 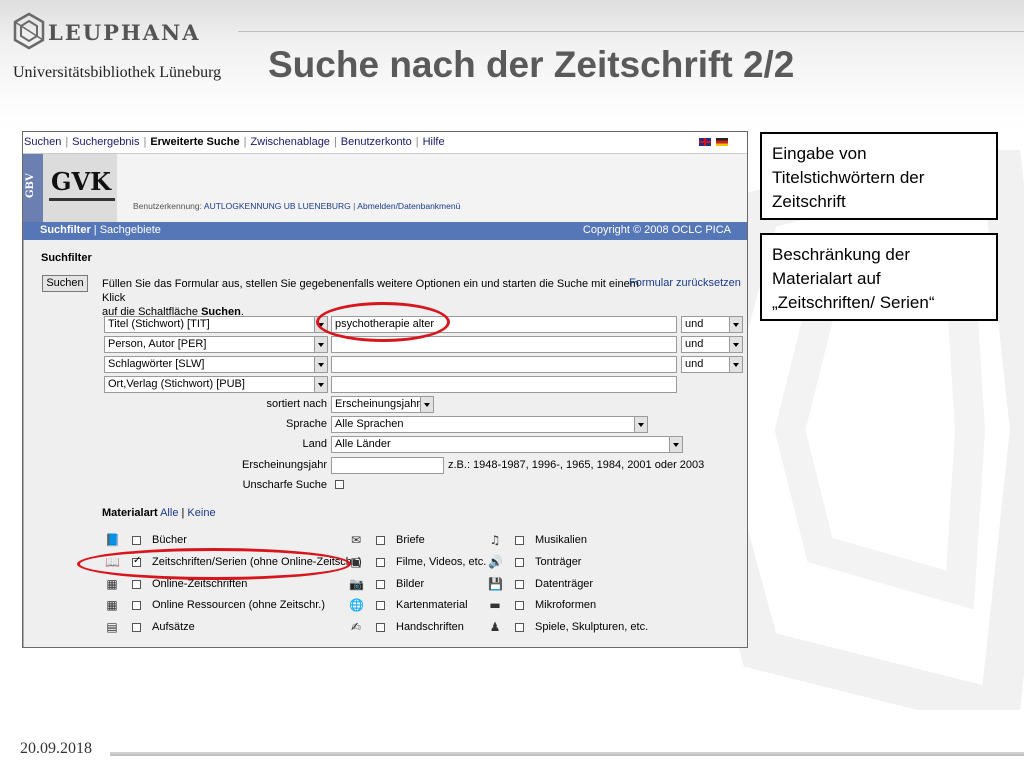 I want to click on sort-select-value: Erscheinungsjahr, so click(x=377, y=404).